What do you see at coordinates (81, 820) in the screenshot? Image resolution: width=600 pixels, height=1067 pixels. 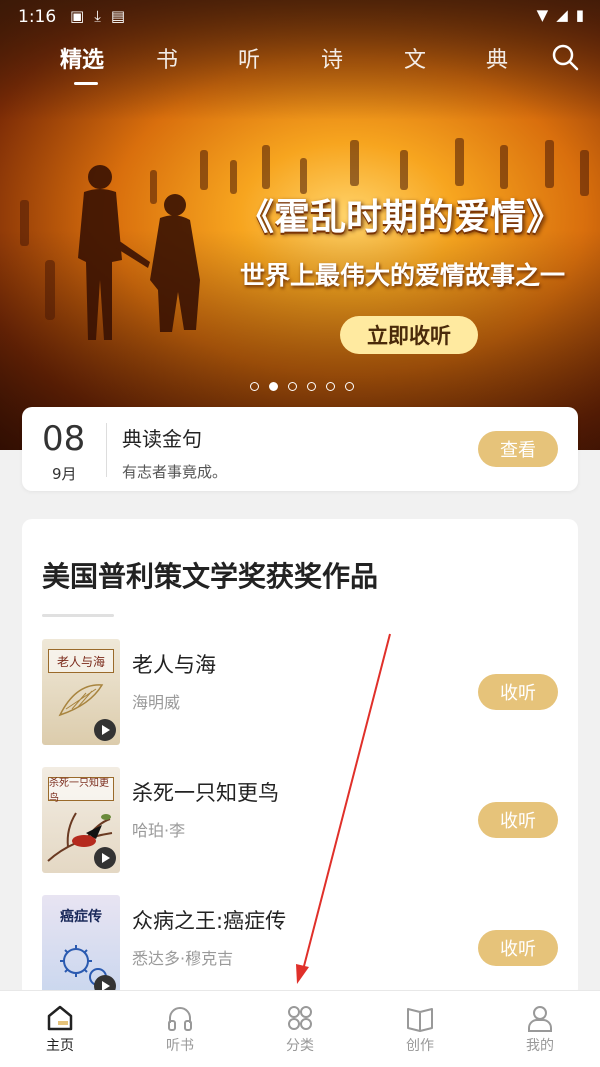 I see `book-cover: 杀死一只知更鸟` at bounding box center [81, 820].